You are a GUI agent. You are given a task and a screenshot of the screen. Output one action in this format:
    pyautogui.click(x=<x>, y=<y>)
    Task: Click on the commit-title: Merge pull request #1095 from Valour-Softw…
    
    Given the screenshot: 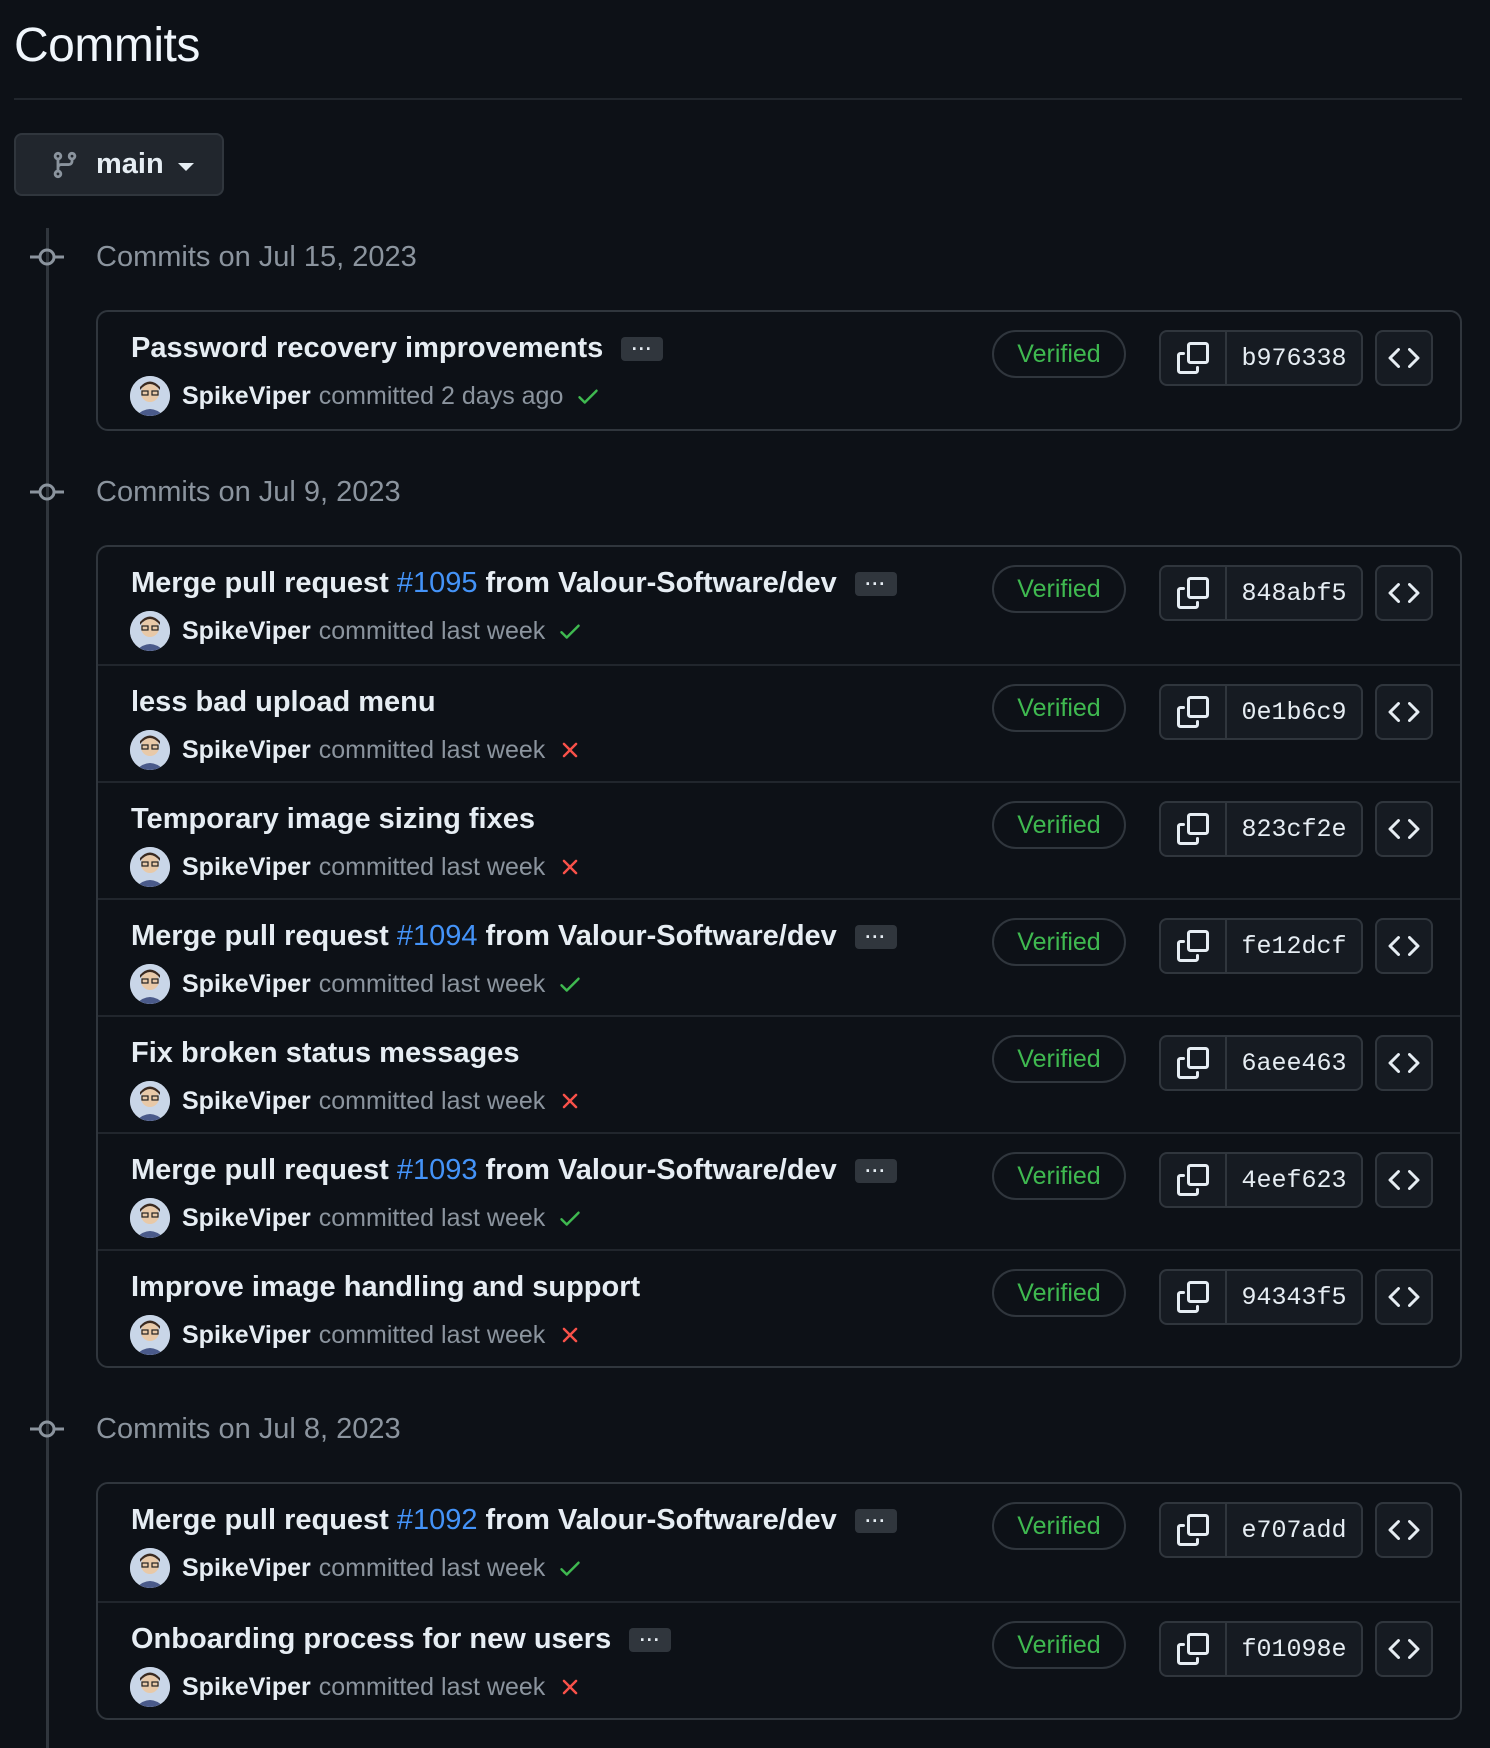 What is the action you would take?
    pyautogui.click(x=514, y=583)
    